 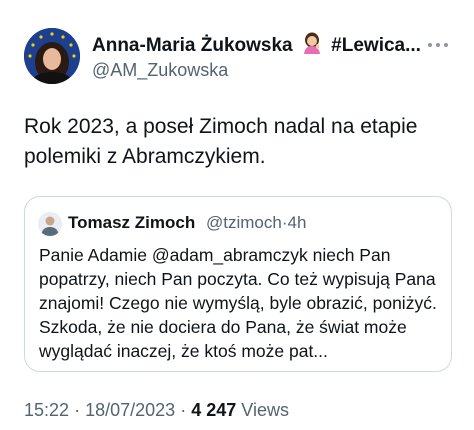 What do you see at coordinates (160, 70) in the screenshot?
I see `author-handle: @AM_Zukowska` at bounding box center [160, 70].